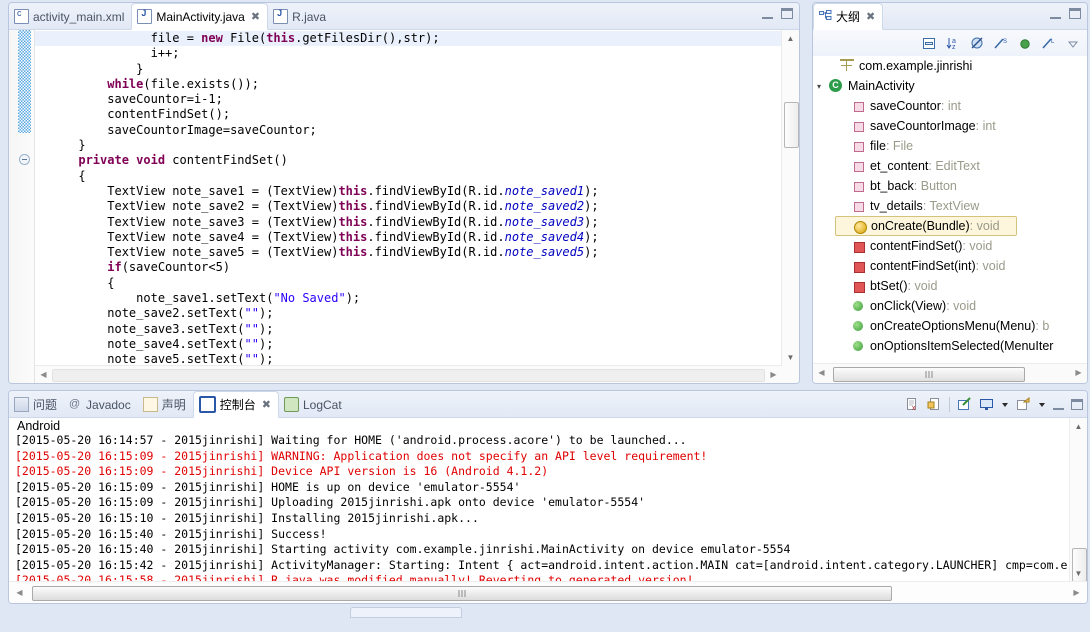 This screenshot has height=632, width=1090. What do you see at coordinates (251, 359) in the screenshot?
I see `code-token: ""` at bounding box center [251, 359].